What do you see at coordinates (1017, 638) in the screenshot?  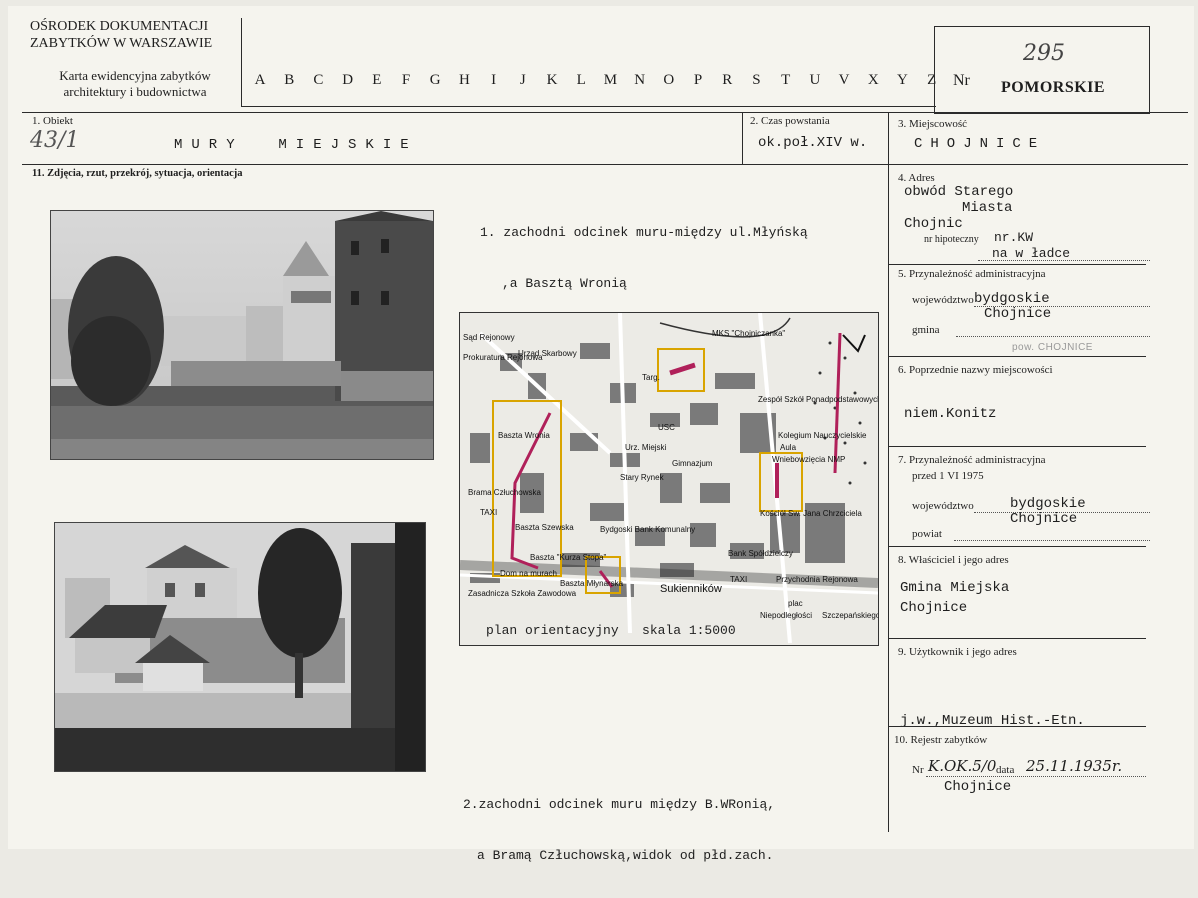 I see `sec8-bottom-line` at bounding box center [1017, 638].